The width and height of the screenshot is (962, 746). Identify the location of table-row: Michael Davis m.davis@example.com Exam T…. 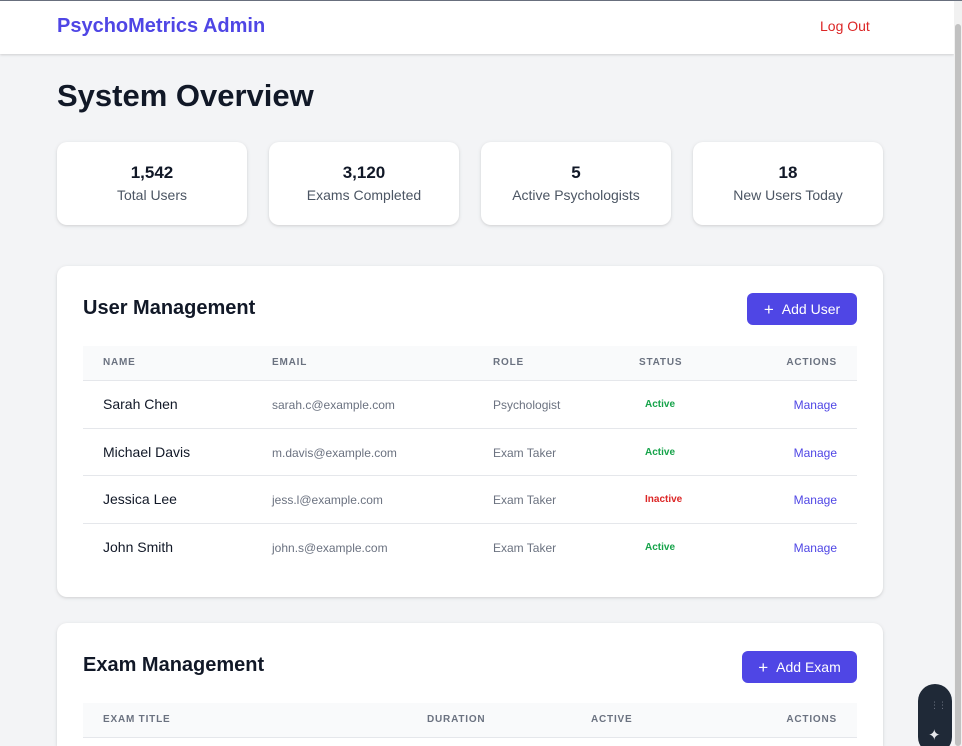
(470, 452).